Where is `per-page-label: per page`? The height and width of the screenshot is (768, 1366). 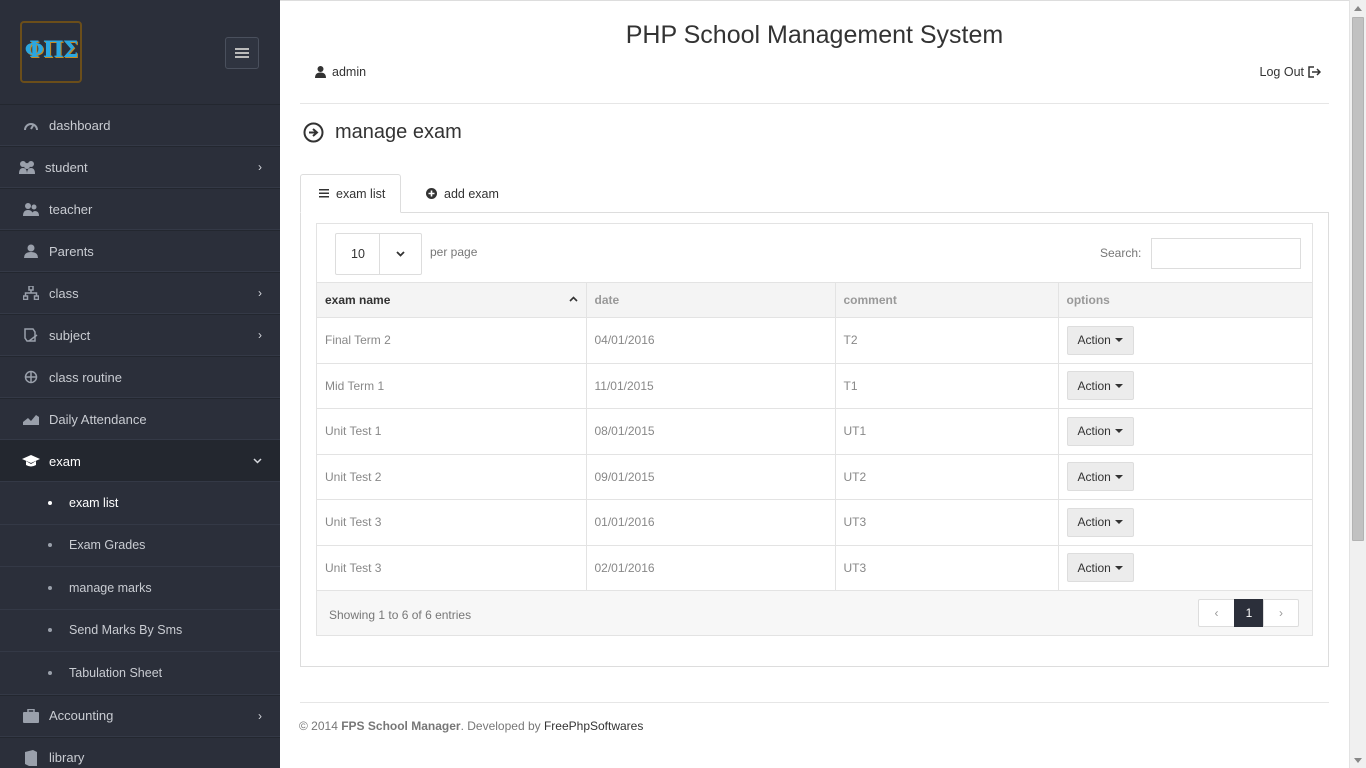 per-page-label: per page is located at coordinates (454, 252).